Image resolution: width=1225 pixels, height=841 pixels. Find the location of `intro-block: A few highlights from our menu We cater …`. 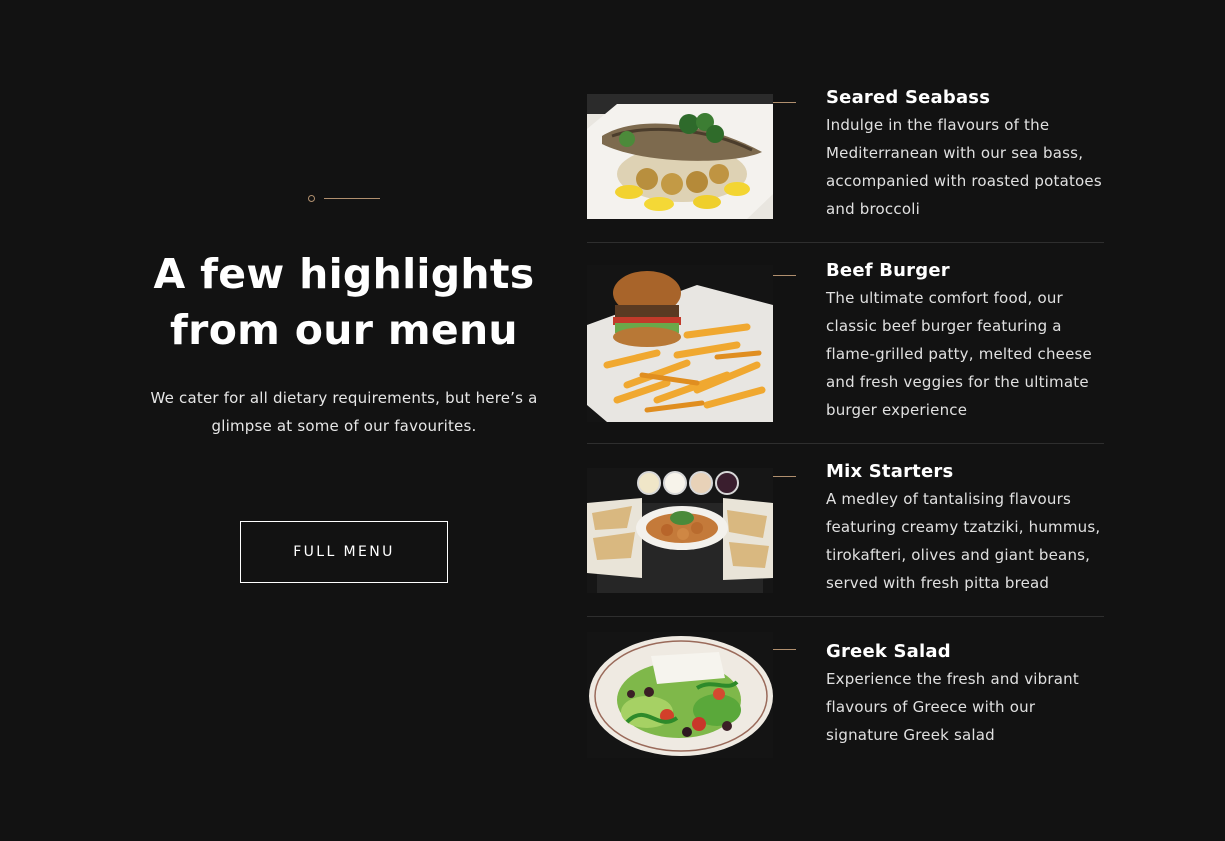

intro-block: A few highlights from our menu We cater … is located at coordinates (344, 315).